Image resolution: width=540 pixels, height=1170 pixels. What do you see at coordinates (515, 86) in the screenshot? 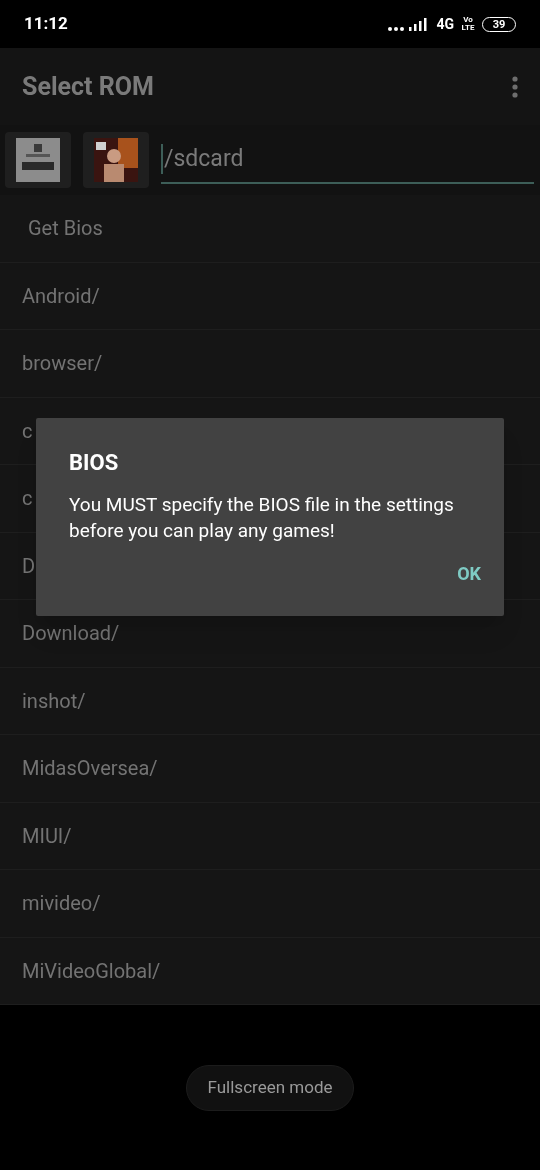
I see `more-menu-icon` at bounding box center [515, 86].